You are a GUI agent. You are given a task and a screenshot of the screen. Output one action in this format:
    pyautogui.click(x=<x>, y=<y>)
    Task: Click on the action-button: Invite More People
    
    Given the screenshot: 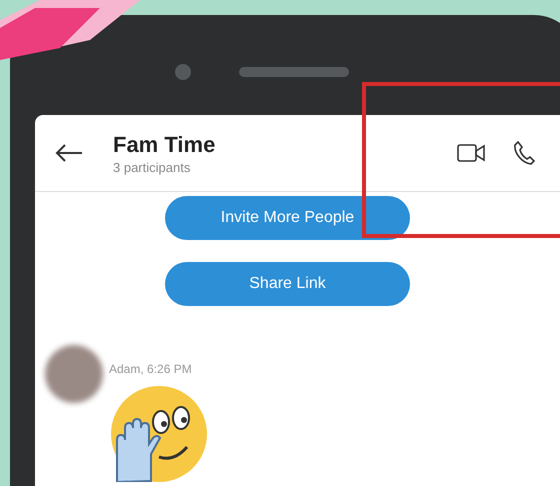 What is the action you would take?
    pyautogui.click(x=287, y=218)
    